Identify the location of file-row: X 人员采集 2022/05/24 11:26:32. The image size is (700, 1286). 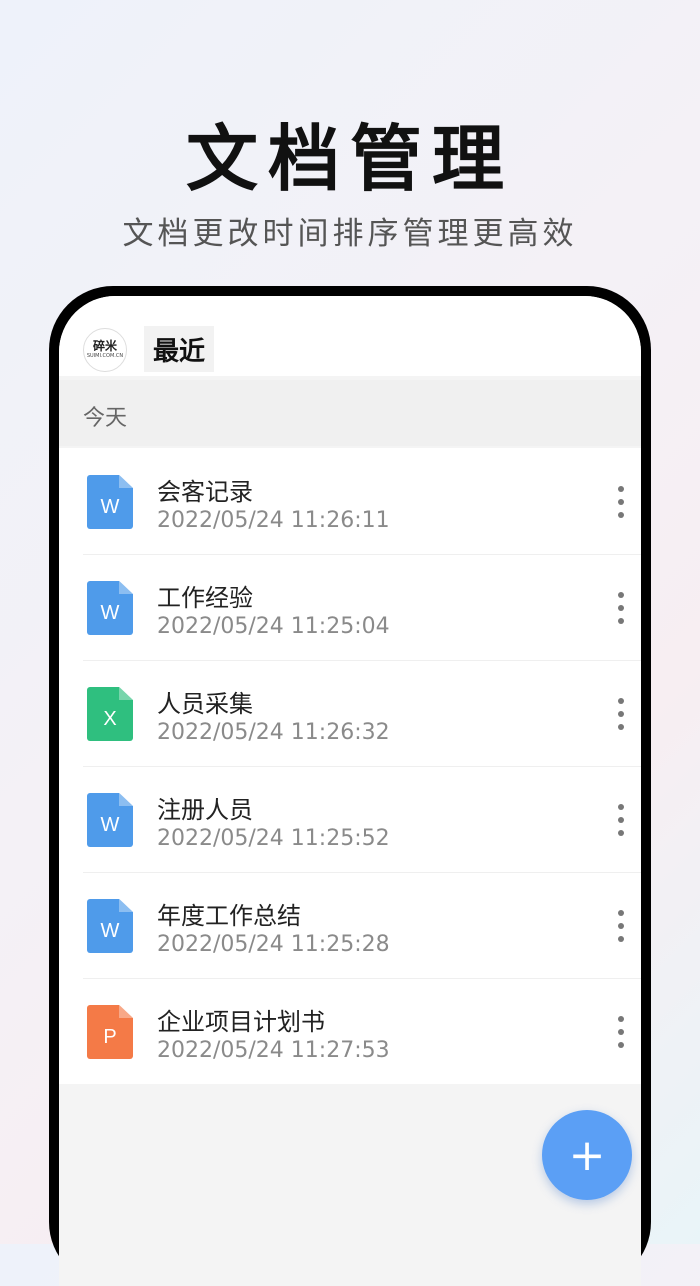
(350, 713).